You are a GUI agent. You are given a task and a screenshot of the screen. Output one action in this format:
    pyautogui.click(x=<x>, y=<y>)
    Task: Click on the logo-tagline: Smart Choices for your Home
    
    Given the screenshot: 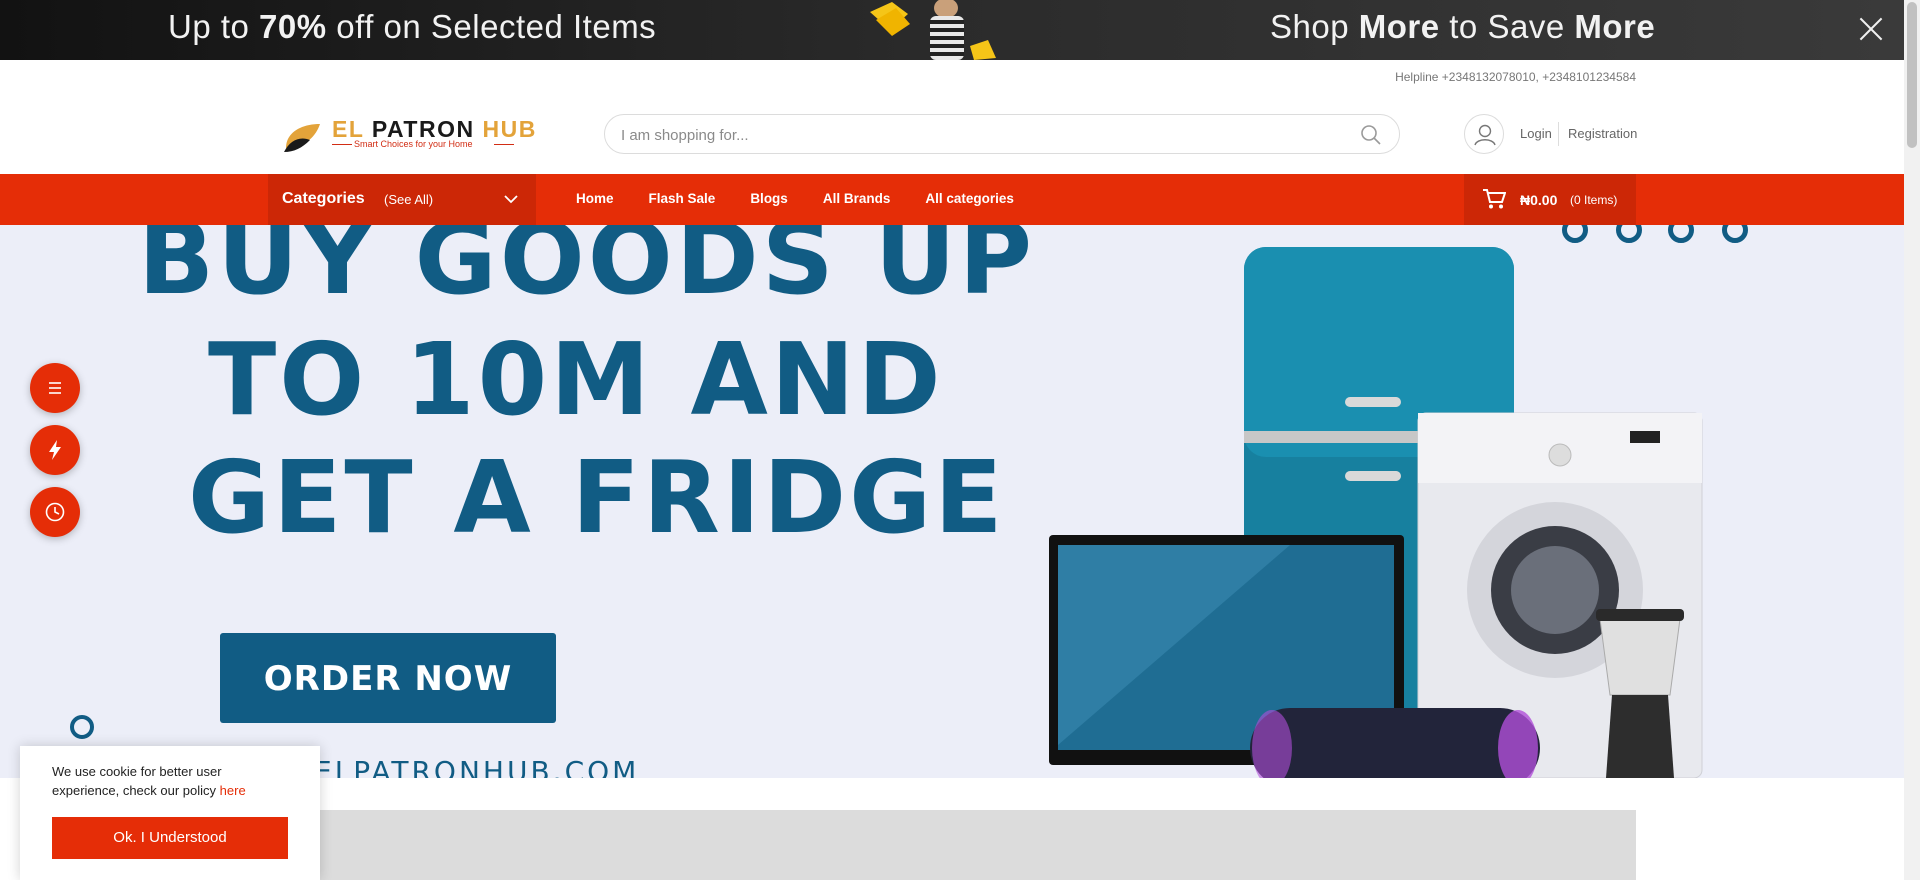 What is the action you would take?
    pyautogui.click(x=413, y=144)
    